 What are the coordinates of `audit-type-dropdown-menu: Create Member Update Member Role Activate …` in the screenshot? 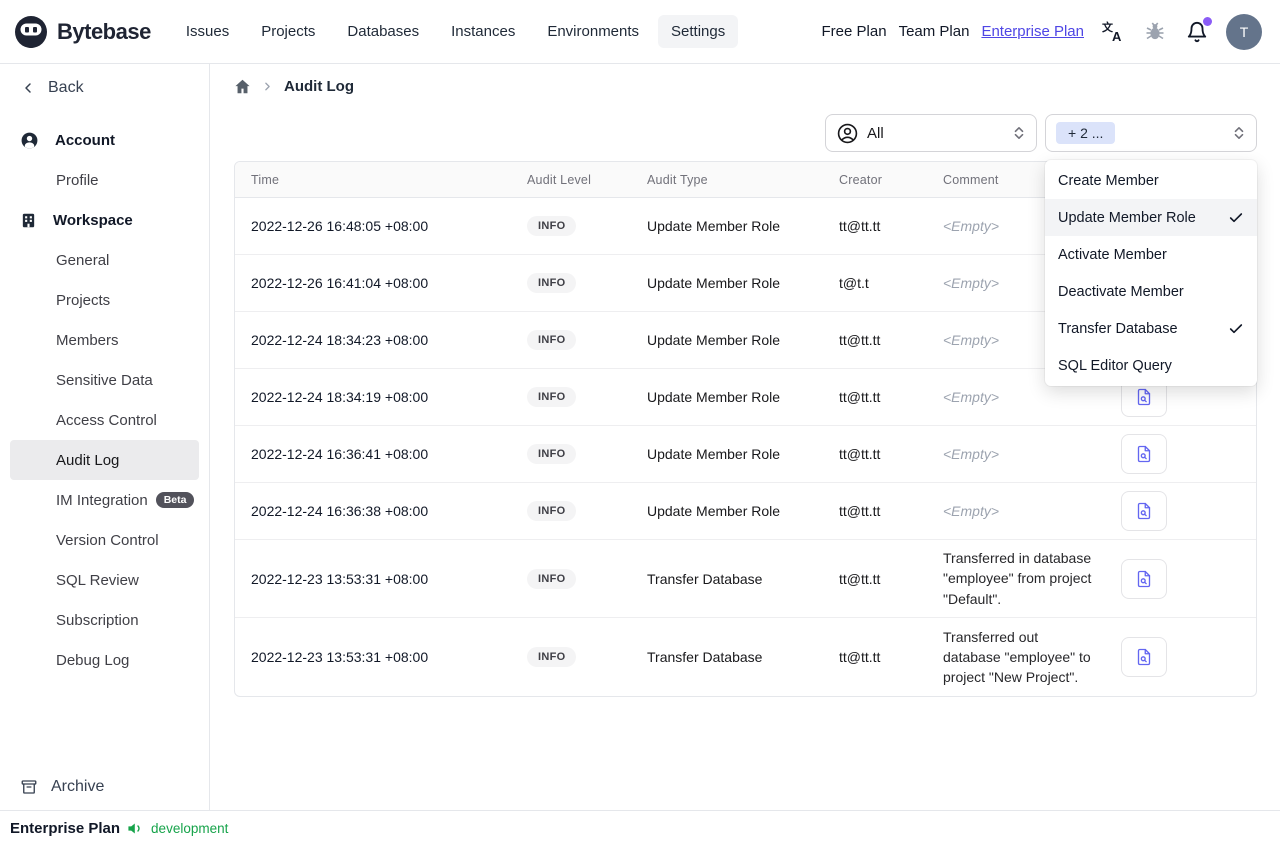 It's located at (1151, 273).